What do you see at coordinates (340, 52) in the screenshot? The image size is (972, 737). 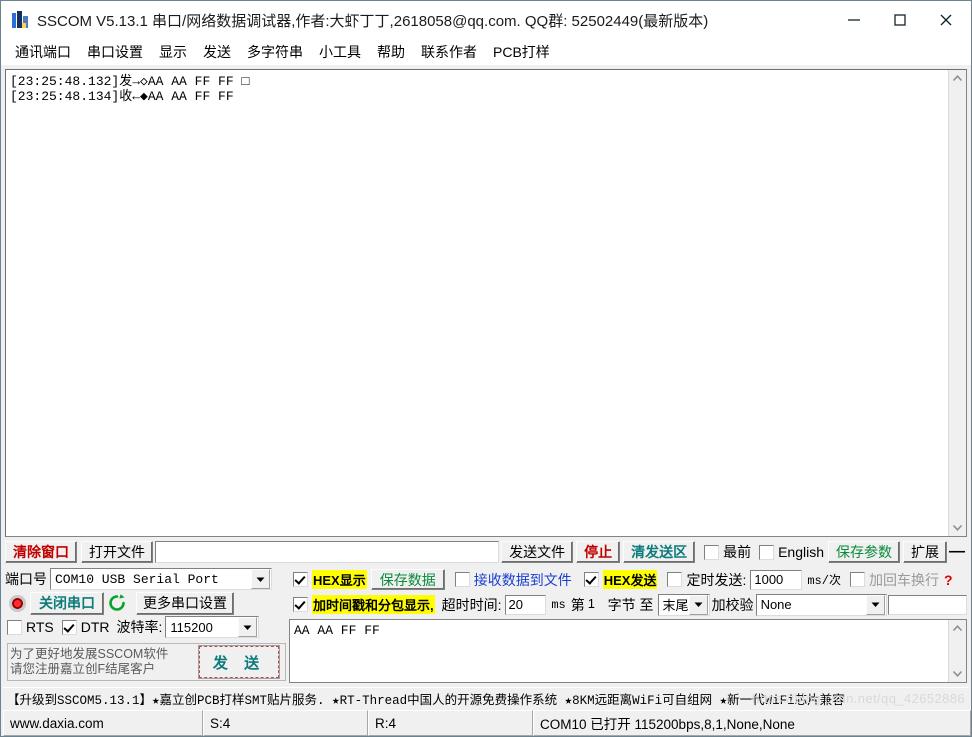 I see `menu-item-tools: 小工具` at bounding box center [340, 52].